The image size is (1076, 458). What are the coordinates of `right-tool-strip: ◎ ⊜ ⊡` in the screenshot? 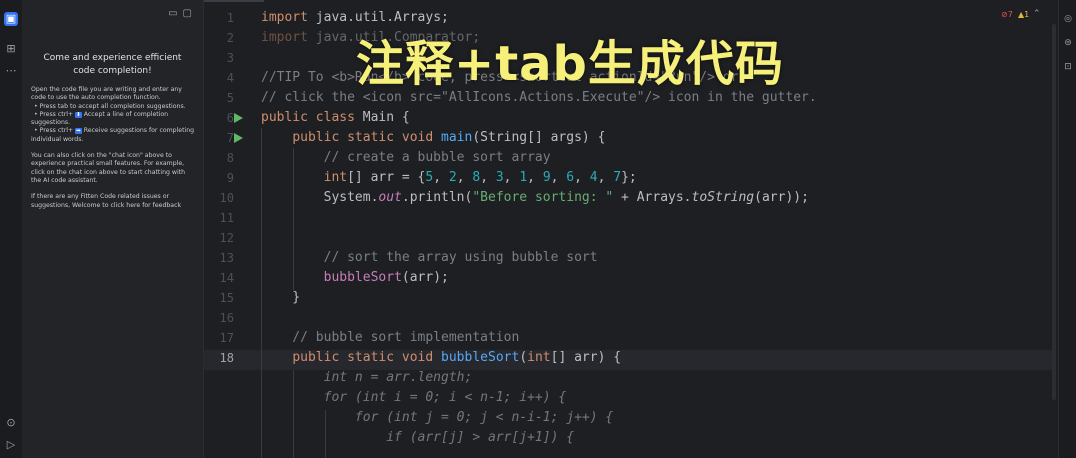 It's located at (1067, 229).